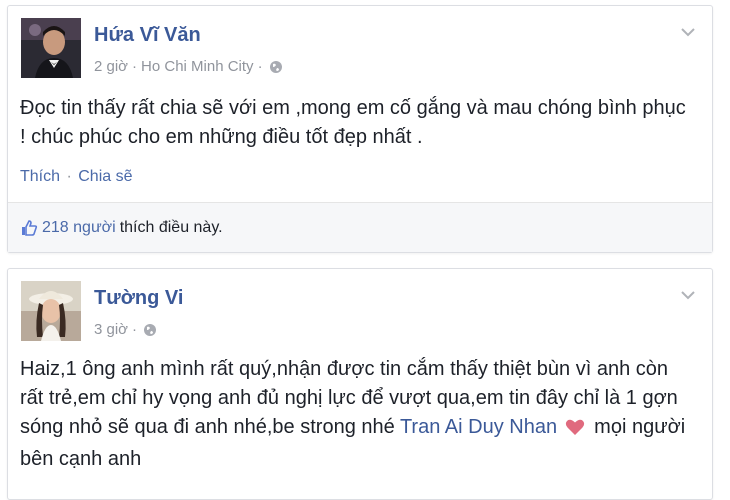 Image resolution: width=730 pixels, height=500 pixels. I want to click on mention-link: Tran Ai Duy Nhan, so click(478, 427).